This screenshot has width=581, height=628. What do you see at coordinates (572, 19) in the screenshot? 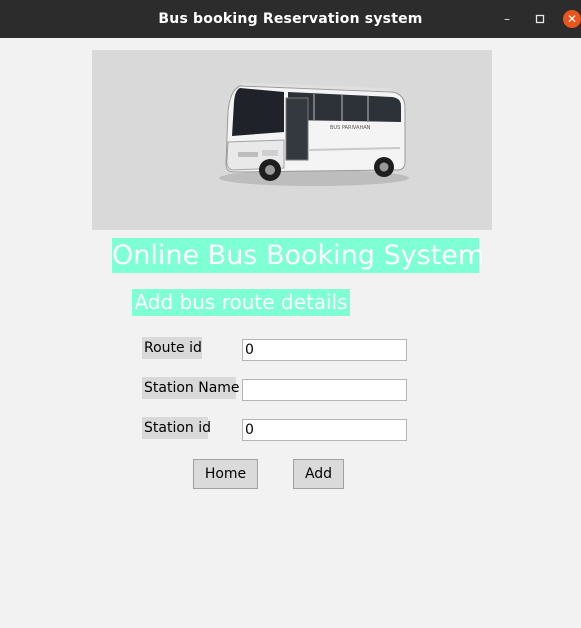
I see `close-icon: ✕` at bounding box center [572, 19].